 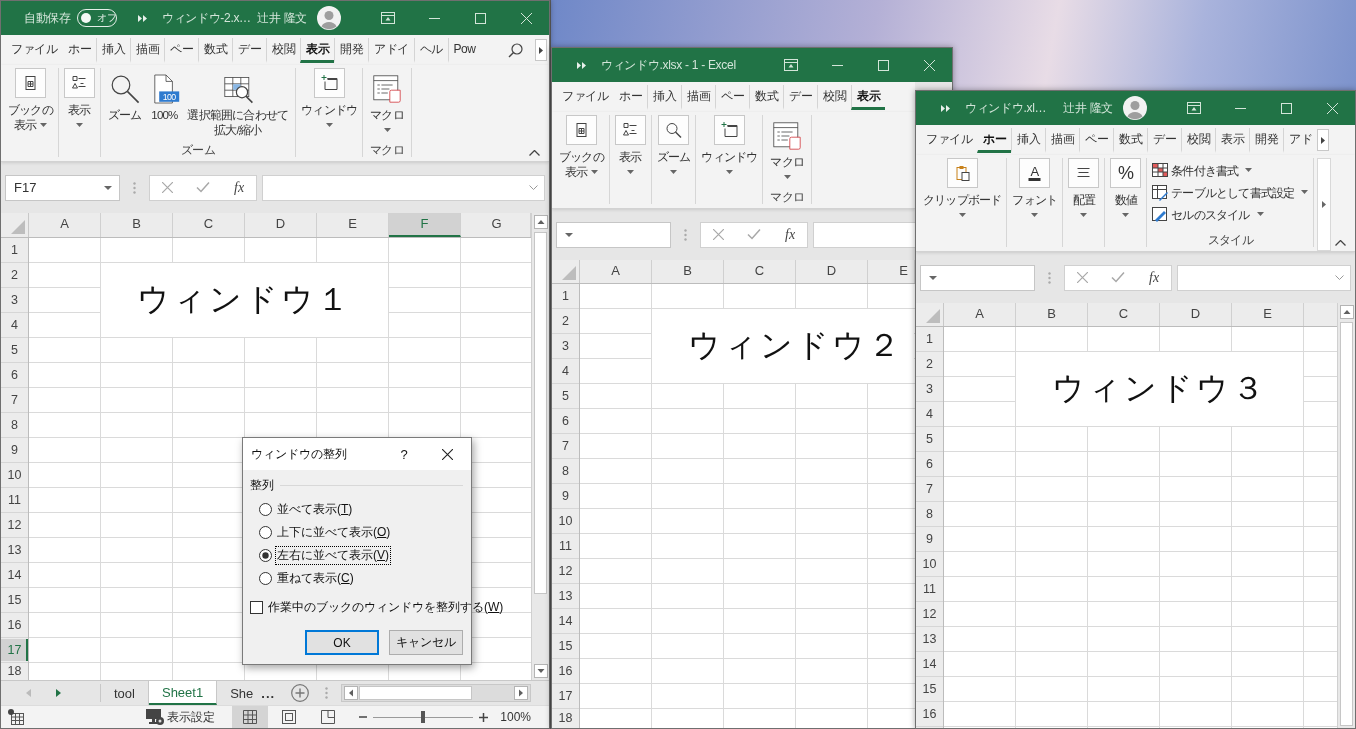 I want to click on vertical-scrollbar, so click(x=1346, y=515).